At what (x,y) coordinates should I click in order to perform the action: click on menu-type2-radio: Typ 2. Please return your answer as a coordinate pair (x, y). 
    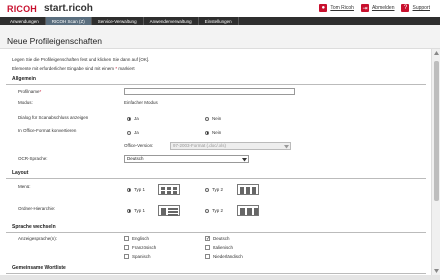
    Looking at the image, I should click on (214, 189).